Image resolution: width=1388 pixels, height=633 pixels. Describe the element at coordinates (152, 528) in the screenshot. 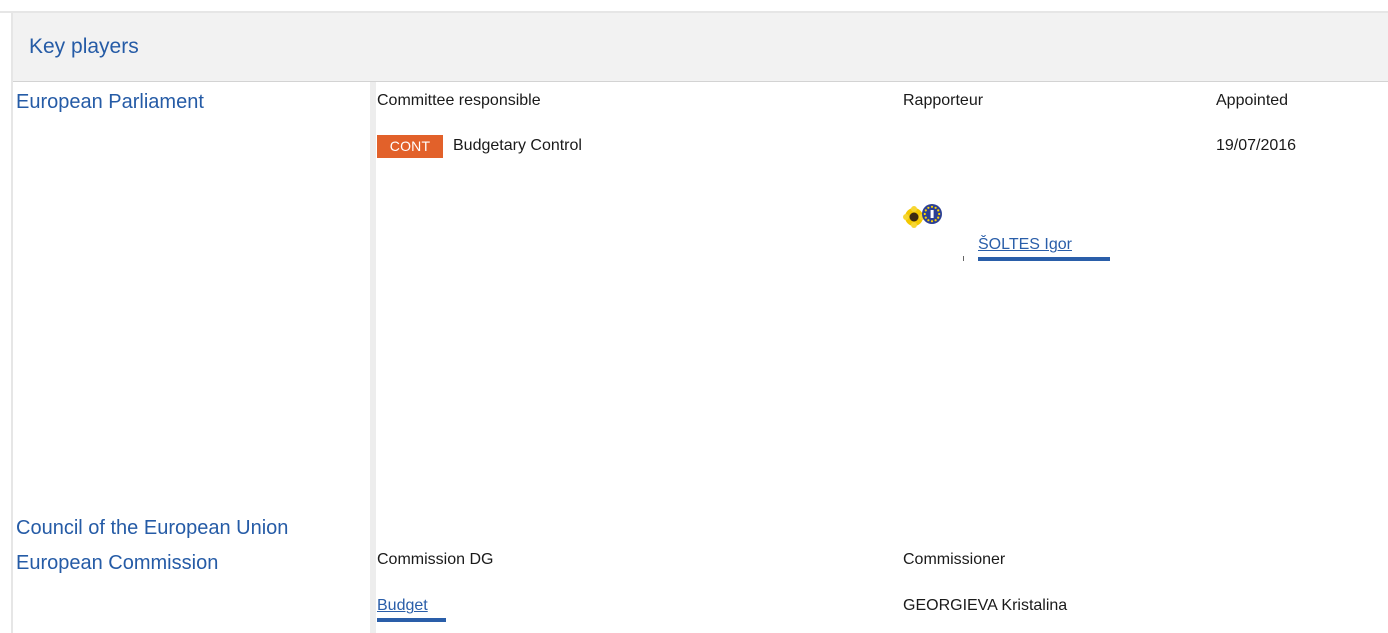

I see `council-label: Council of the European Union` at that location.